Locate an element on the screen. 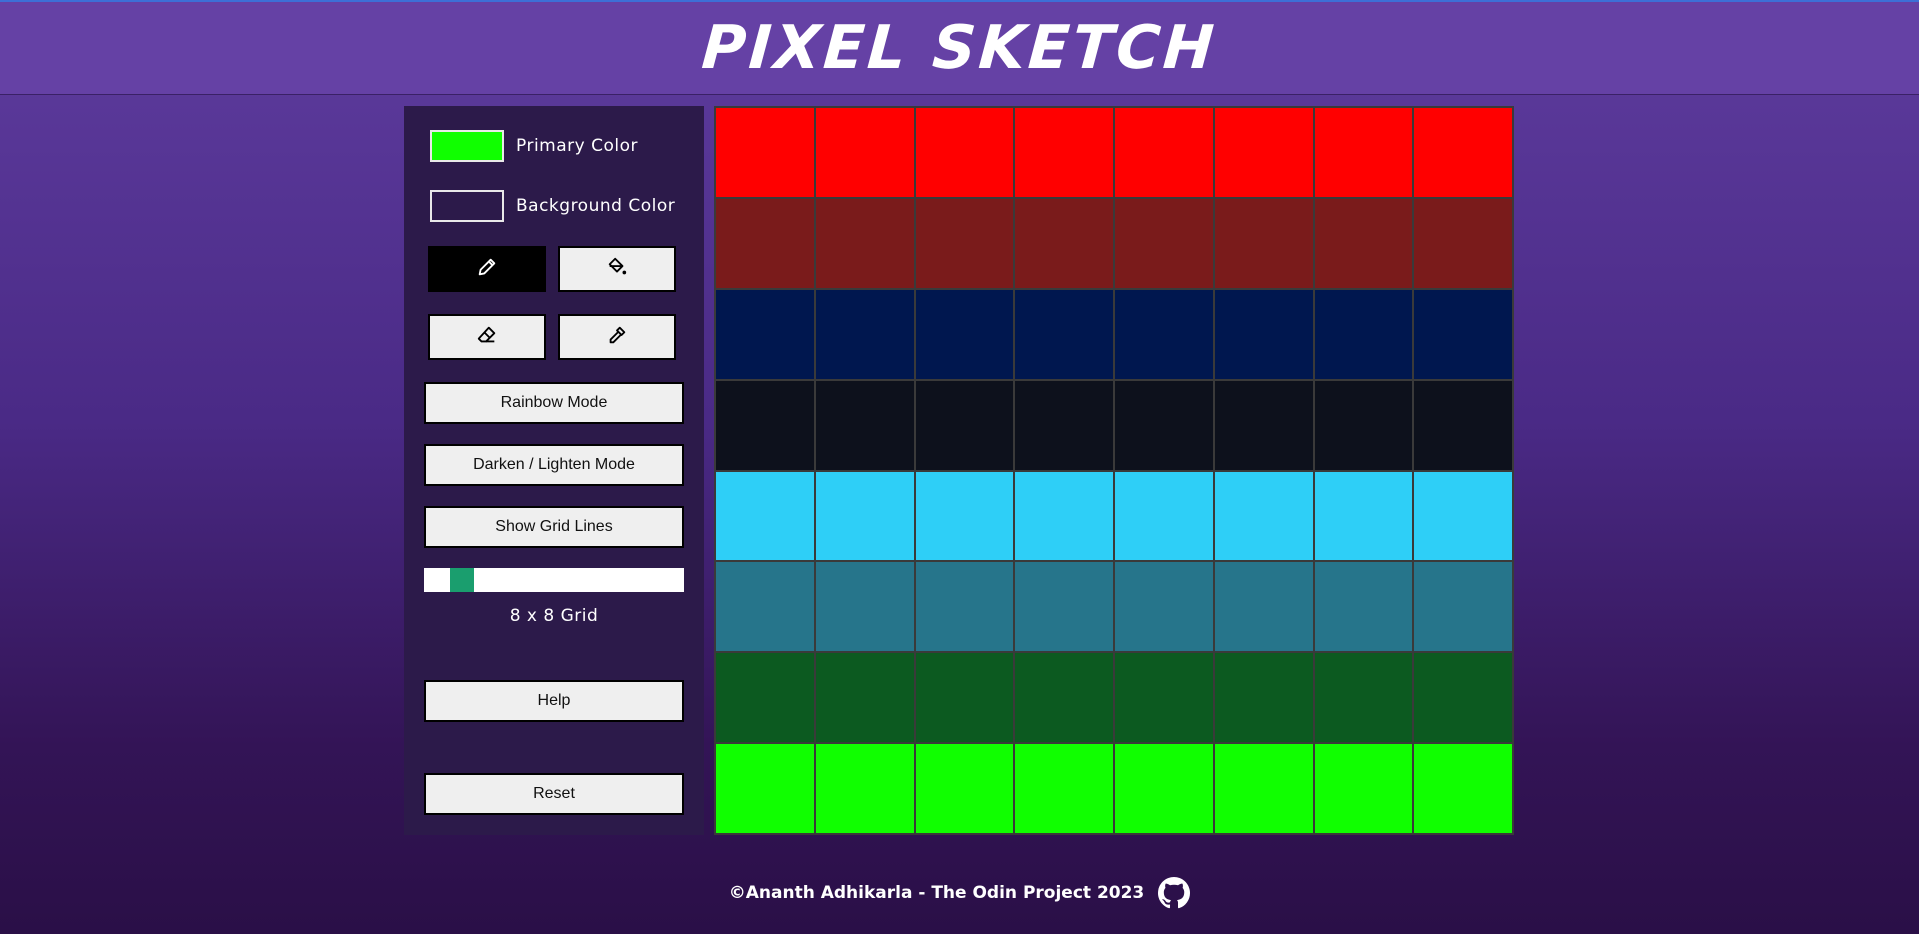 The height and width of the screenshot is (934, 1919). eraser-icon is located at coordinates (487, 337).